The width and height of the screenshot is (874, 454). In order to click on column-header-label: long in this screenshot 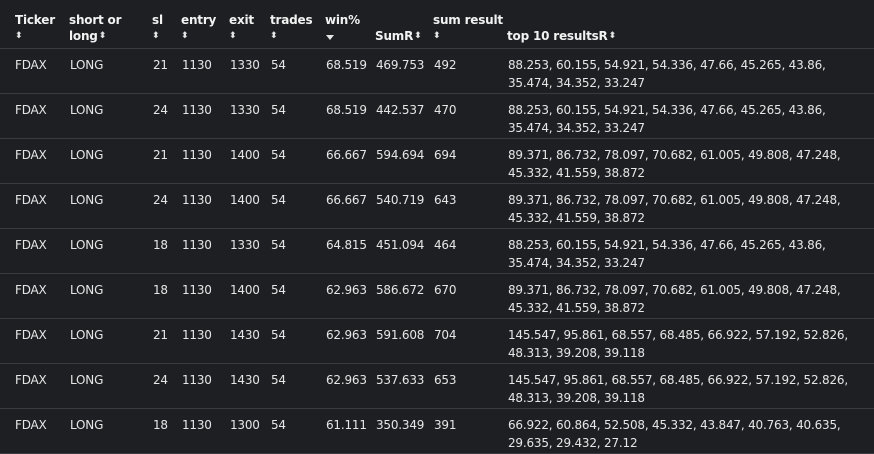, I will do `click(83, 35)`.